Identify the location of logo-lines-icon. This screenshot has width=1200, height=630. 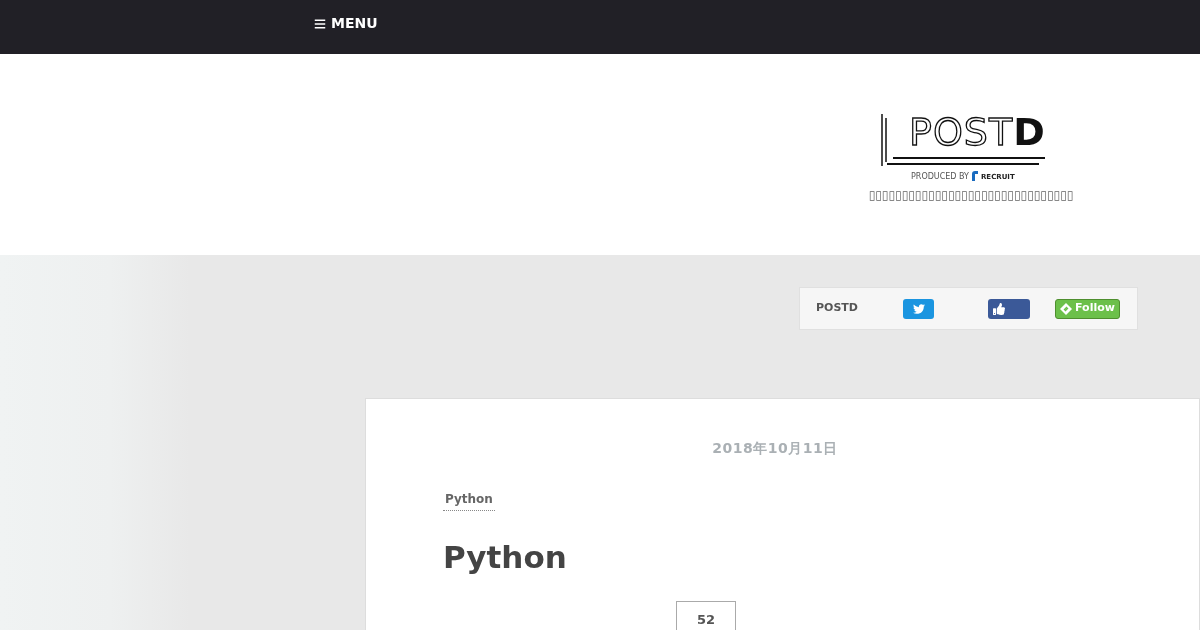
(964, 140).